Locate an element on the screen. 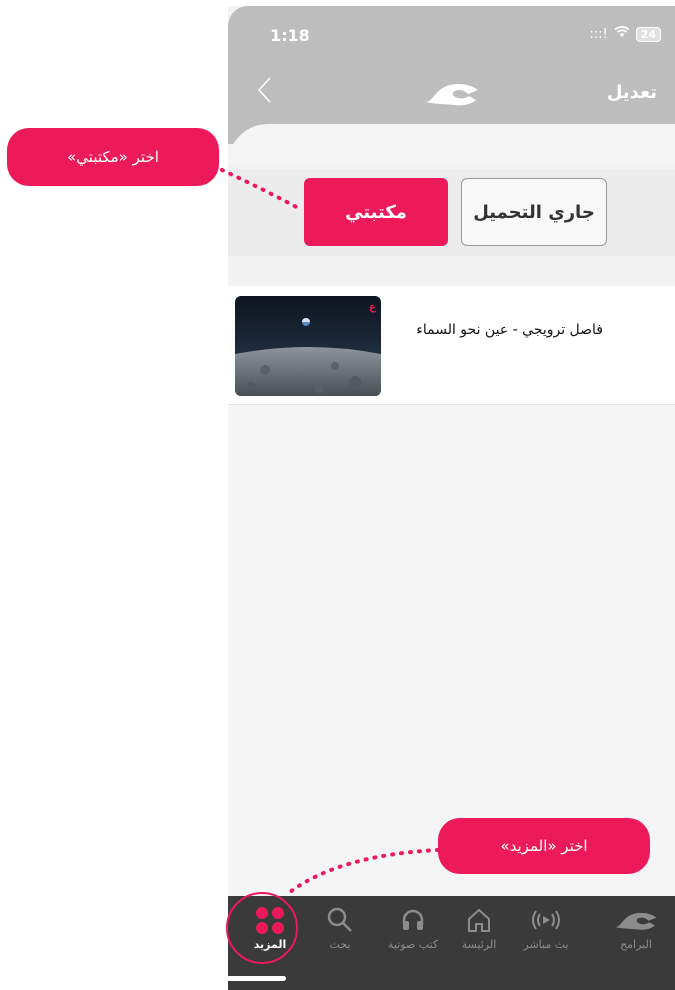 The image size is (675, 990). callout-choose-library: اختر «مكتبتي» is located at coordinates (113, 157).